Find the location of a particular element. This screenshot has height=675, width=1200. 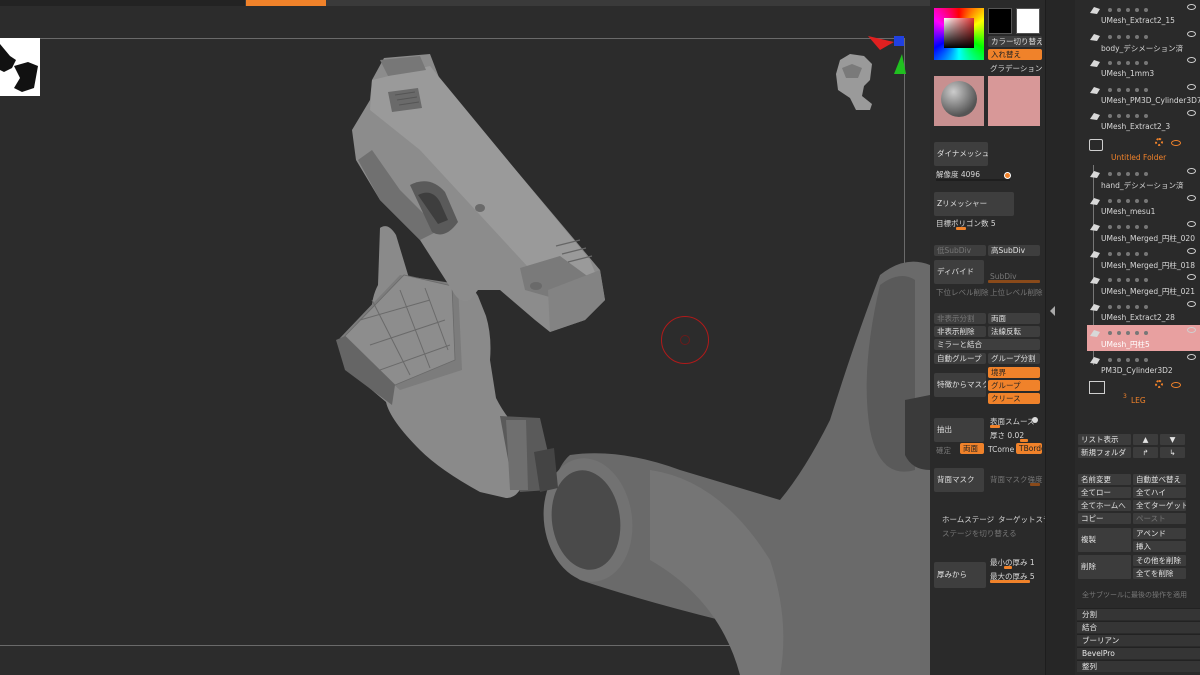

subtool-item: UMesh_1mm3 is located at coordinates (1143, 68).